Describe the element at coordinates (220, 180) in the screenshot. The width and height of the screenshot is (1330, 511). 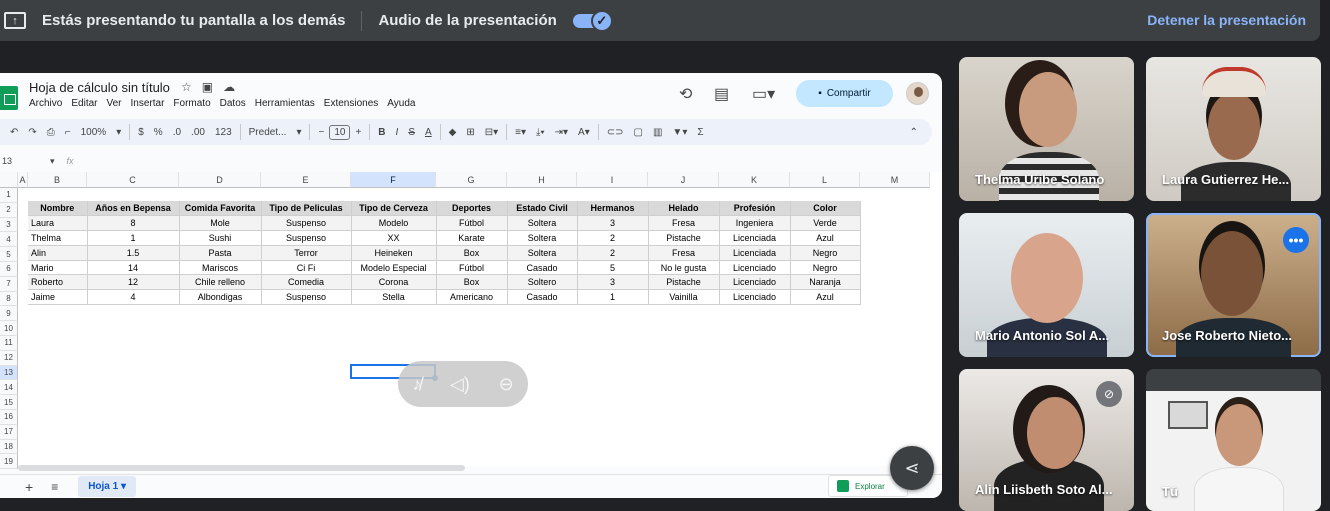
I see `column-header: D` at that location.